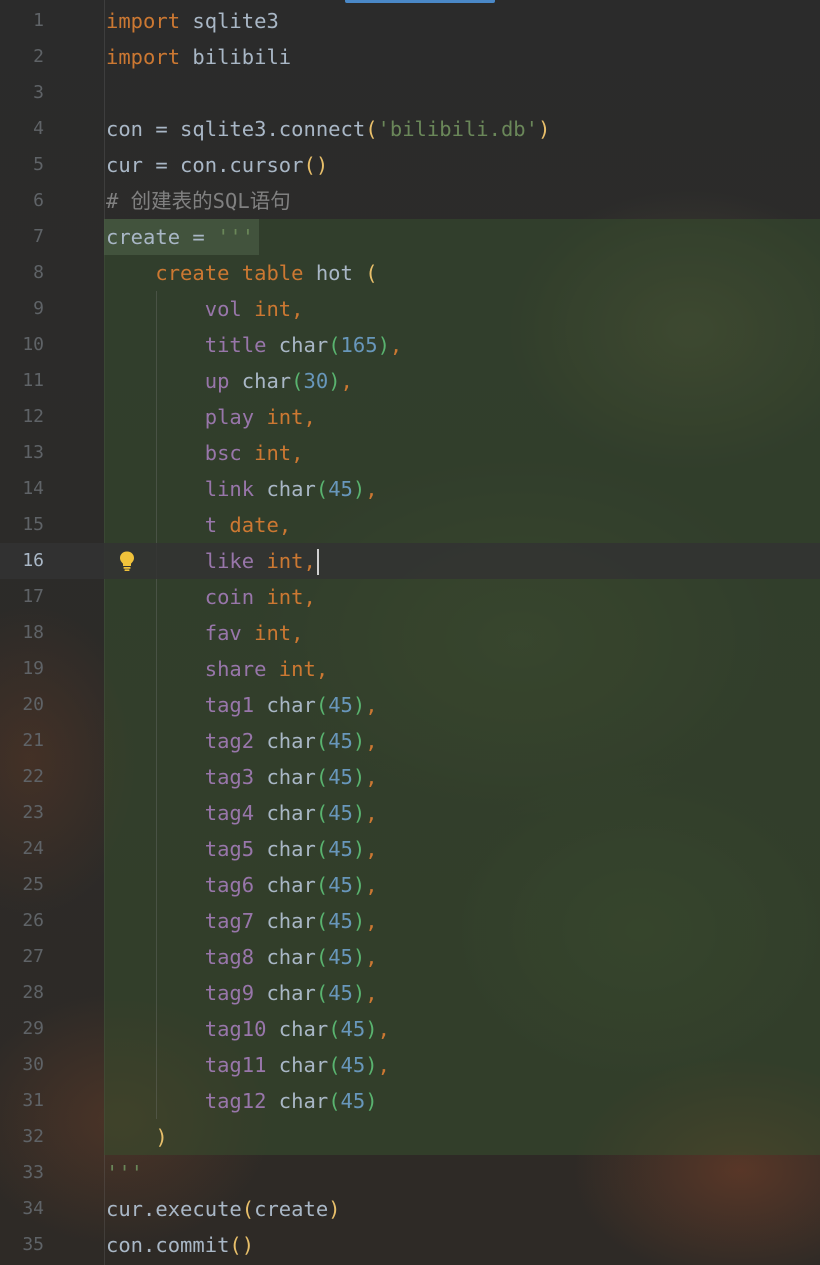  Describe the element at coordinates (410, 453) in the screenshot. I see `code-line: 13 bsc int,` at that location.